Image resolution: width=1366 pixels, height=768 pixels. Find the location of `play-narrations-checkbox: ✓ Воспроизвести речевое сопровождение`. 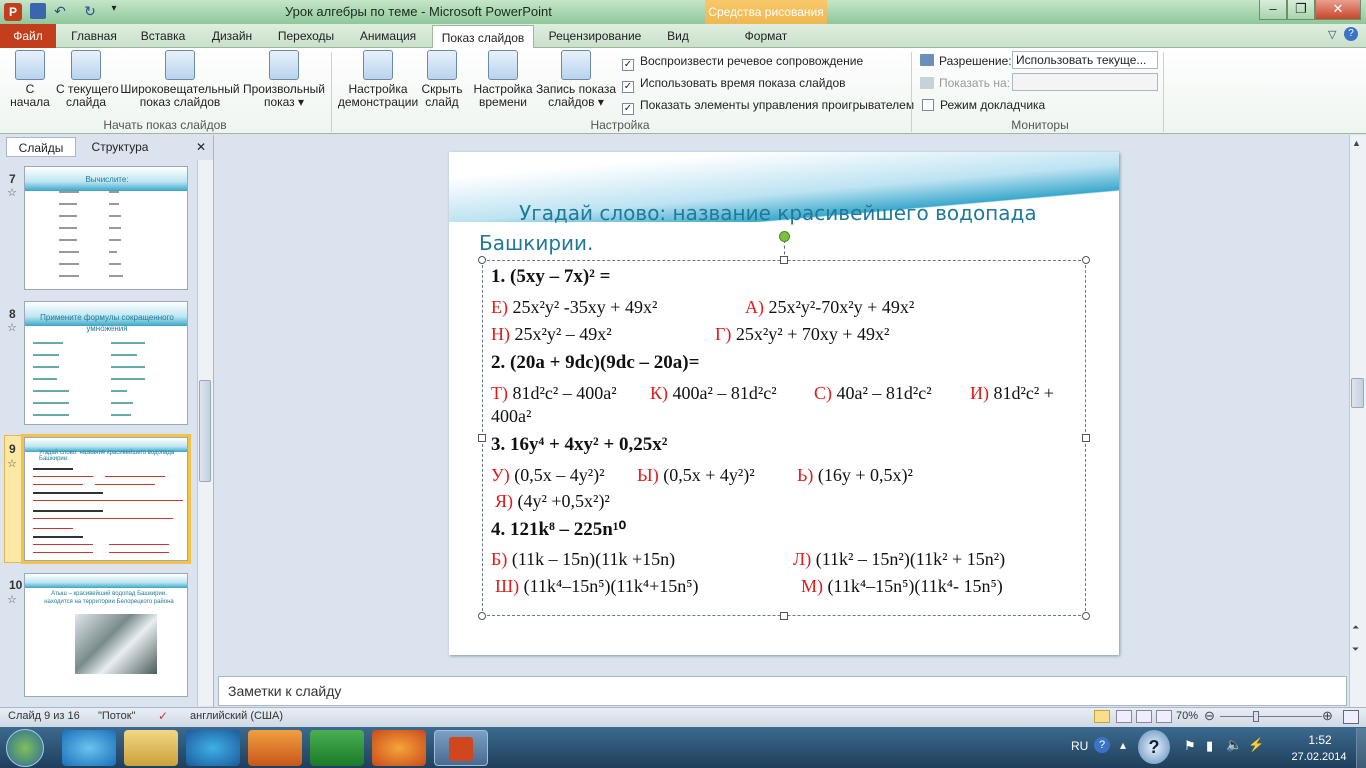

play-narrations-checkbox: ✓ Воспроизвести речевое сопровождение is located at coordinates (742, 62).